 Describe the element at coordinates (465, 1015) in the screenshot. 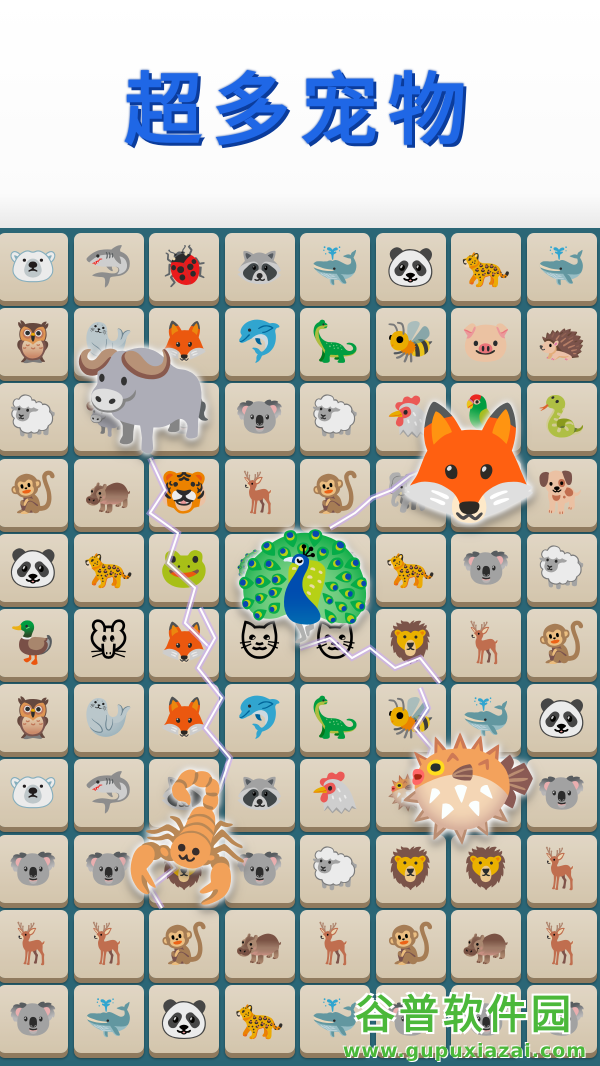

I see `watermark-name: 谷普软件园` at that location.